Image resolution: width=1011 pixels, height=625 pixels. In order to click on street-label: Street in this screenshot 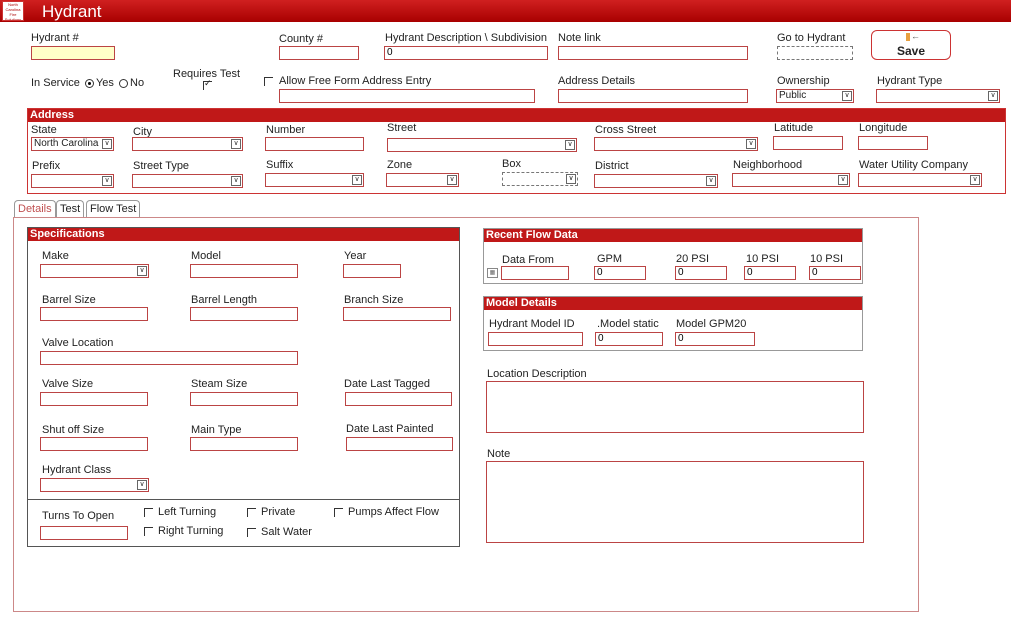, I will do `click(402, 128)`.